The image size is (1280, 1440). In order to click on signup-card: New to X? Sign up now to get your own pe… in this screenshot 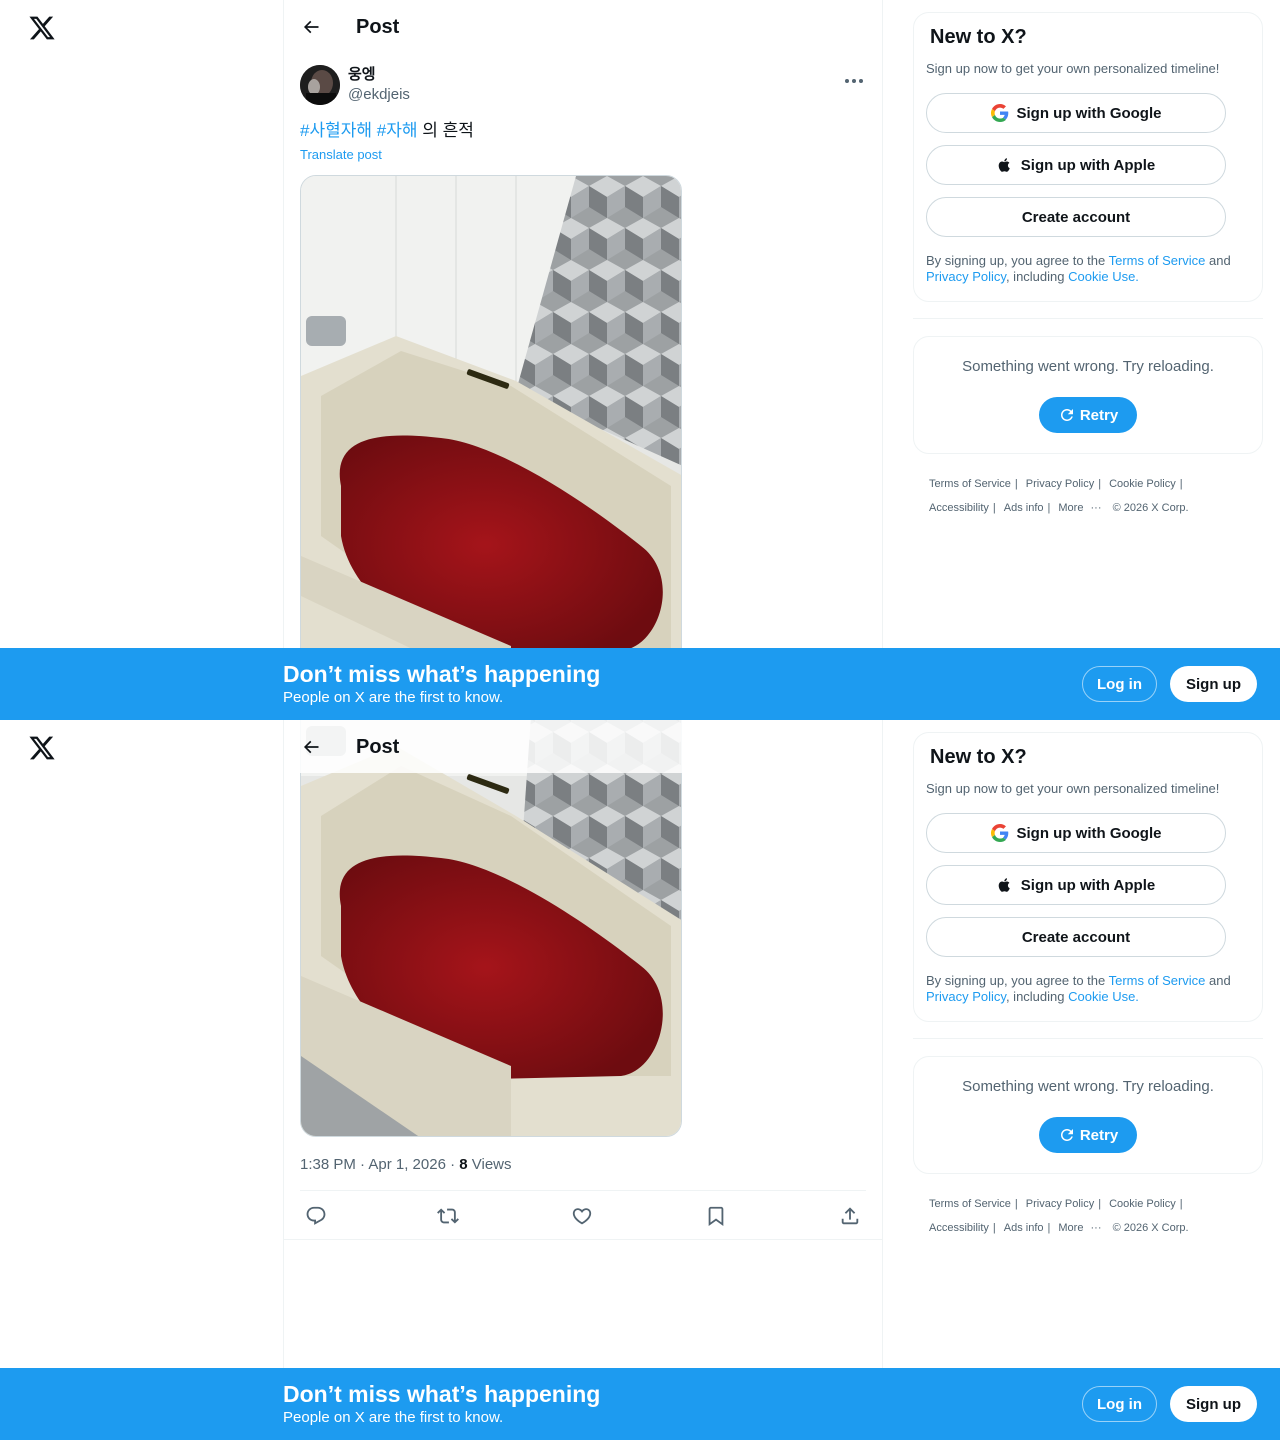, I will do `click(1088, 877)`.